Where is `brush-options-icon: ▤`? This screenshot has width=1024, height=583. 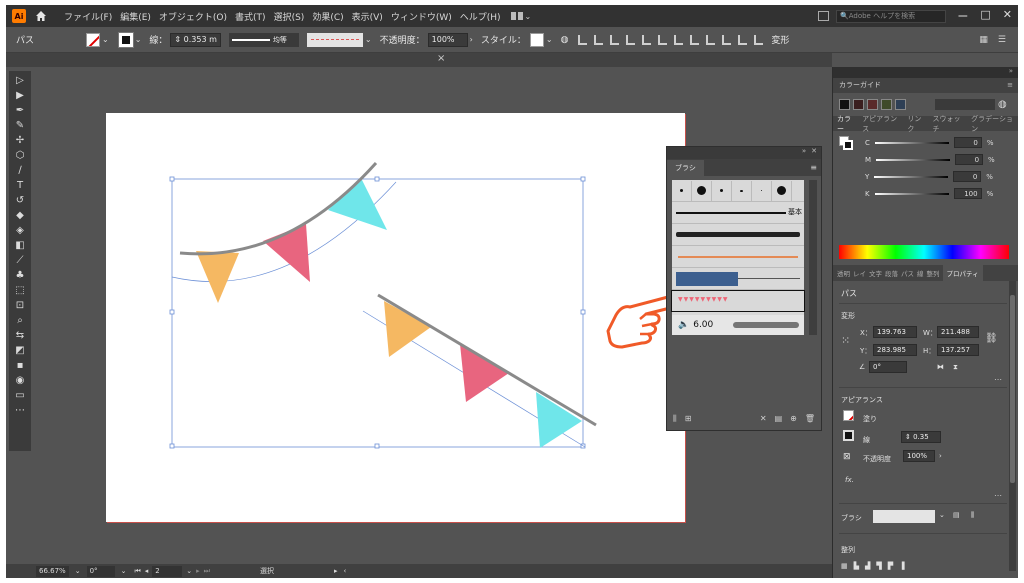
brush-options-icon: ▤ is located at coordinates (956, 515).